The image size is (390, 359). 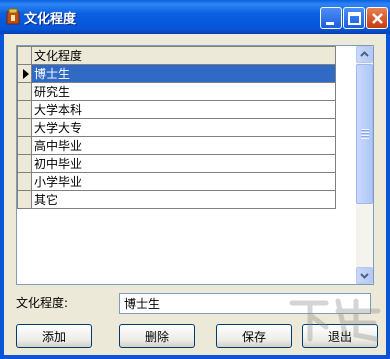 I want to click on table-cell: 初中毕业, so click(x=183, y=163).